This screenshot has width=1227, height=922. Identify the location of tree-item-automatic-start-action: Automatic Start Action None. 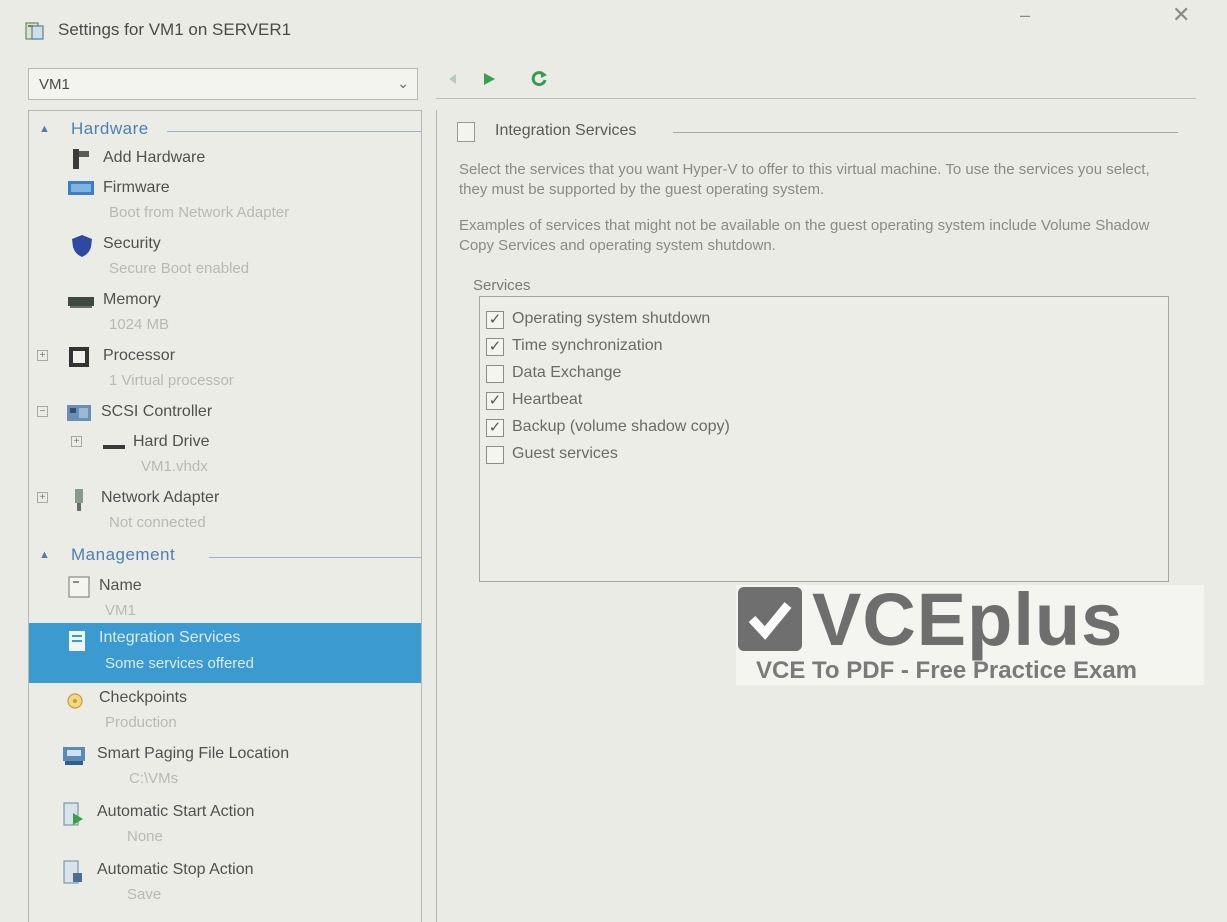
(225, 828).